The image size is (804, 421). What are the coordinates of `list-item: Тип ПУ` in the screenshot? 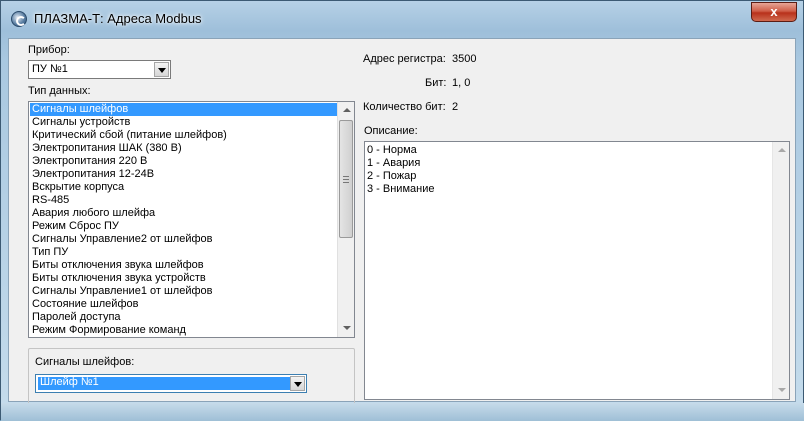 It's located at (183, 252).